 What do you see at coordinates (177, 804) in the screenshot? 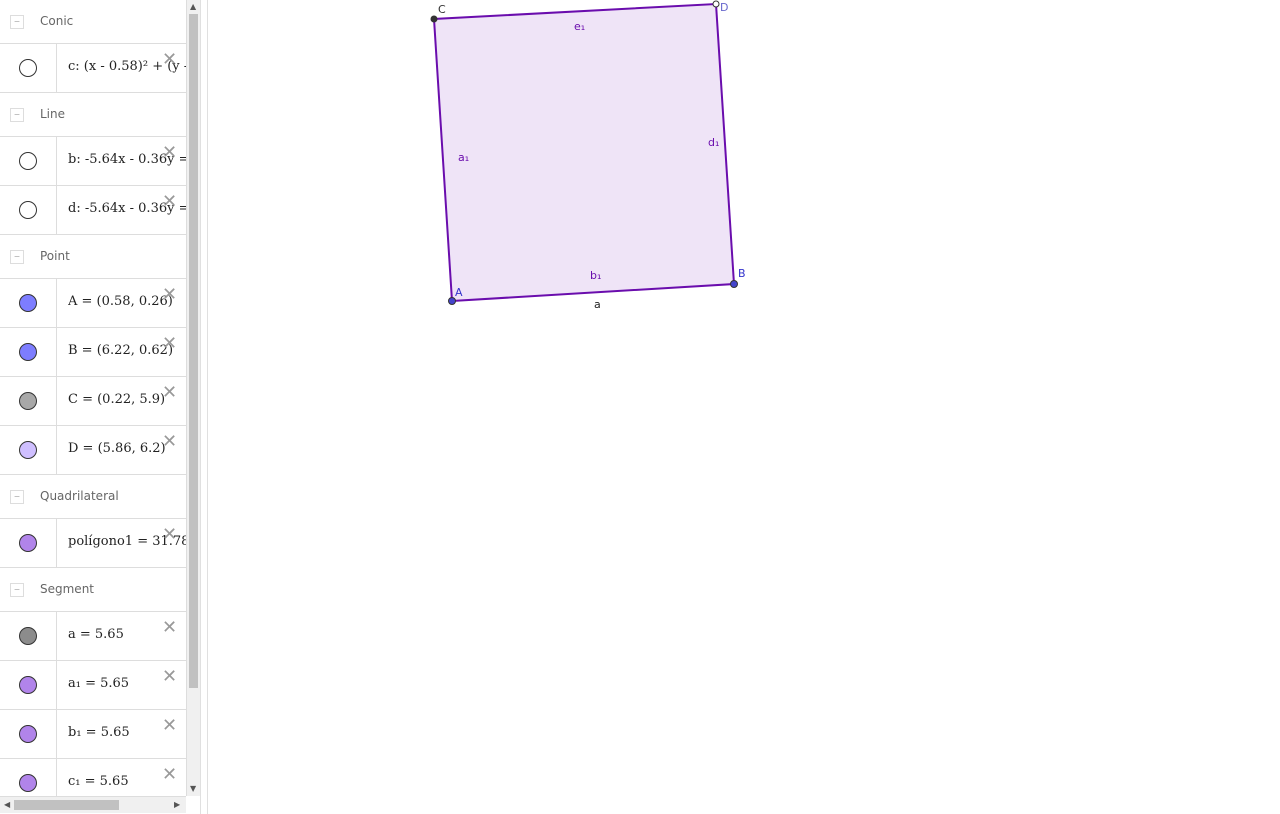
I see `scroll-right-arrow: ▶` at bounding box center [177, 804].